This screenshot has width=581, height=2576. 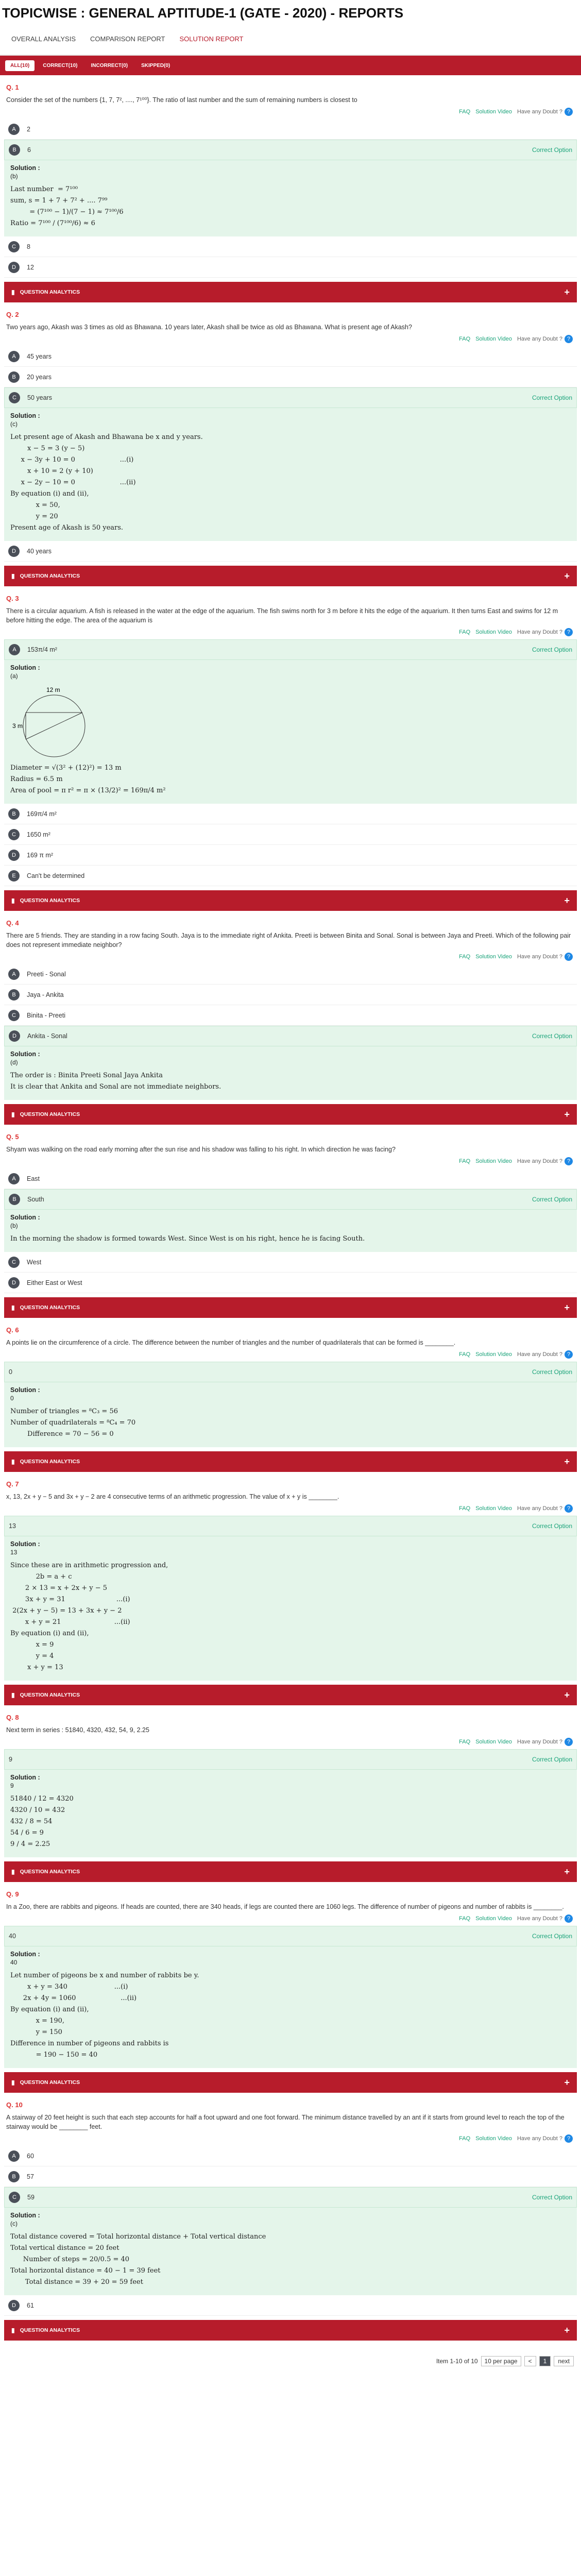 What do you see at coordinates (290, 1936) in the screenshot?
I see `option-row: 40 Correct Option` at bounding box center [290, 1936].